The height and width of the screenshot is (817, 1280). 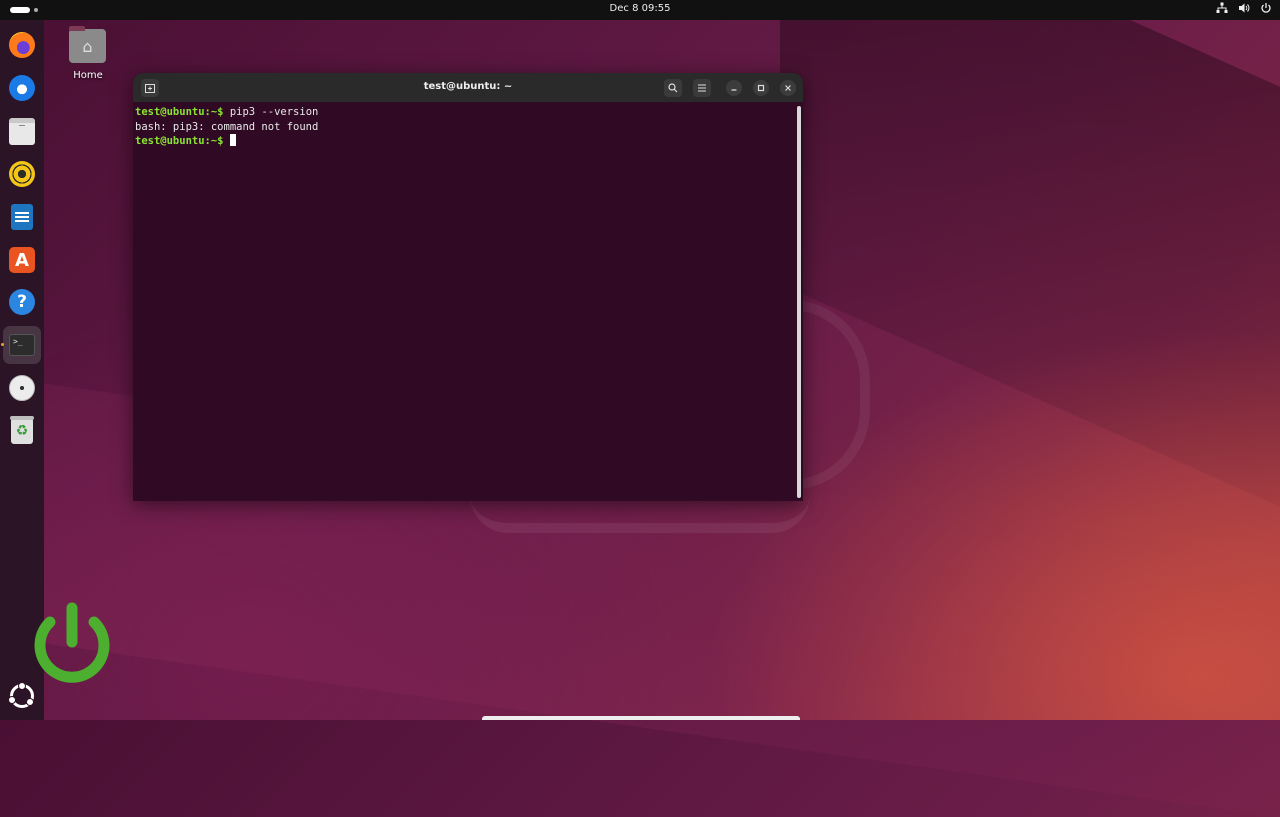 What do you see at coordinates (641, 718) in the screenshot?
I see `window-preview-edge` at bounding box center [641, 718].